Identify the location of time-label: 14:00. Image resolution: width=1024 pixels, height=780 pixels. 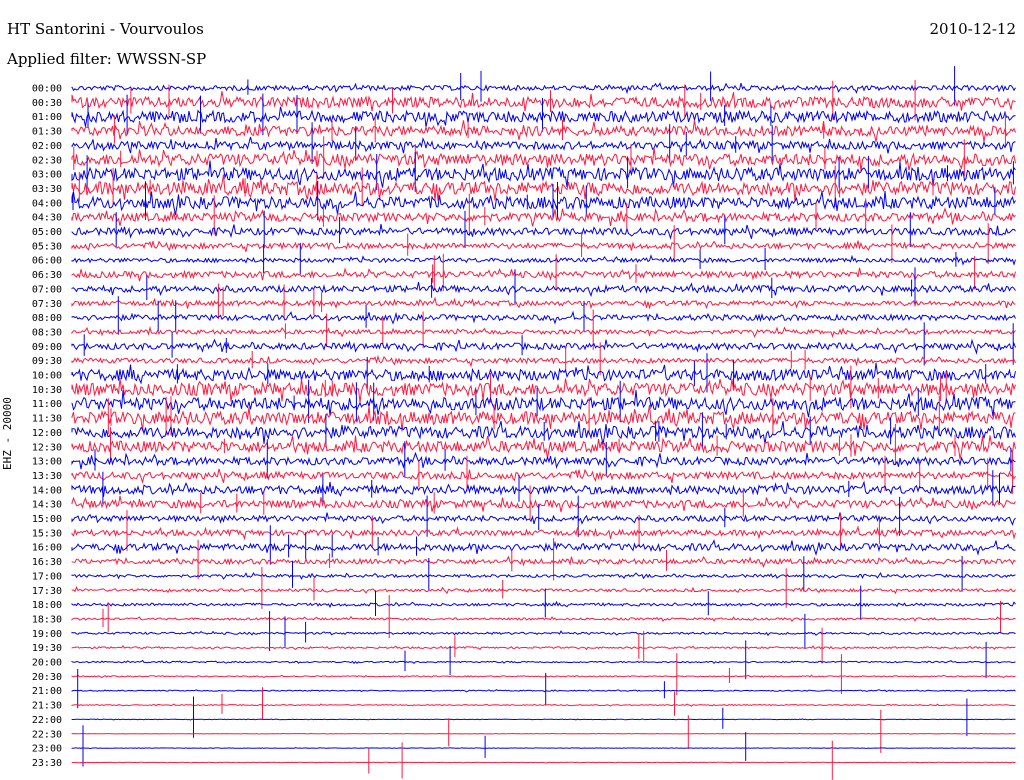
(47, 490).